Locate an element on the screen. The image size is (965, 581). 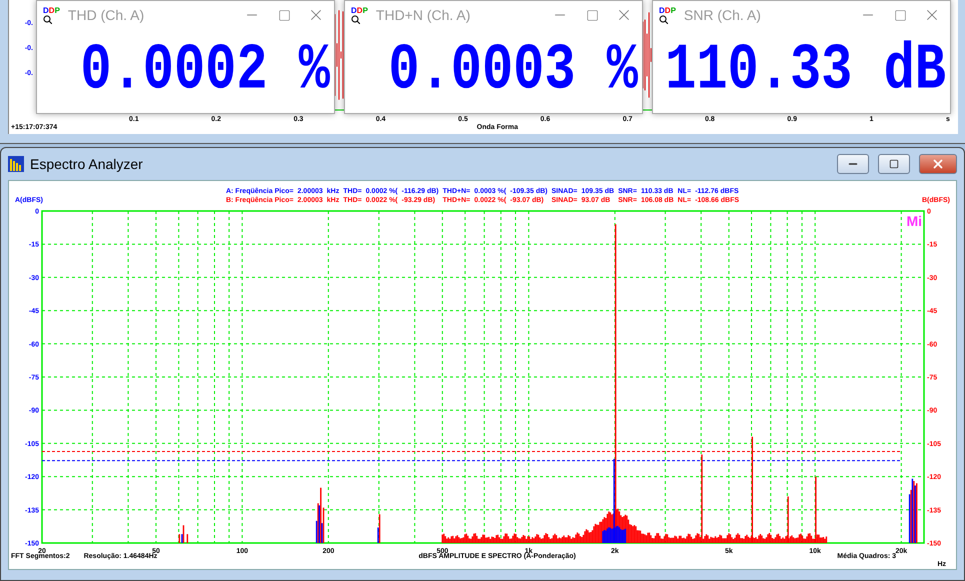
restore-icon is located at coordinates (894, 164).